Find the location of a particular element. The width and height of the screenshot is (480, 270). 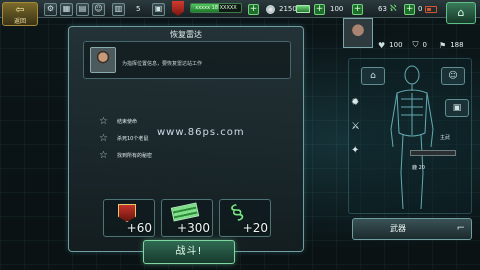

add-cash-button: + is located at coordinates (319, 9).